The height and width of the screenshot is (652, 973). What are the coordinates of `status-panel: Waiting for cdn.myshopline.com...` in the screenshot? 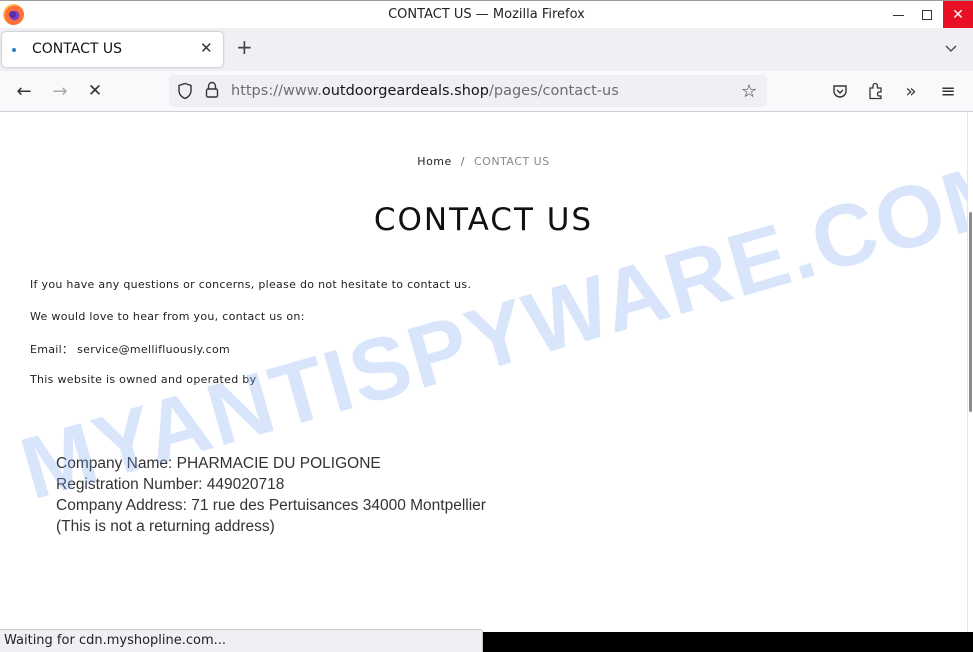 It's located at (241, 640).